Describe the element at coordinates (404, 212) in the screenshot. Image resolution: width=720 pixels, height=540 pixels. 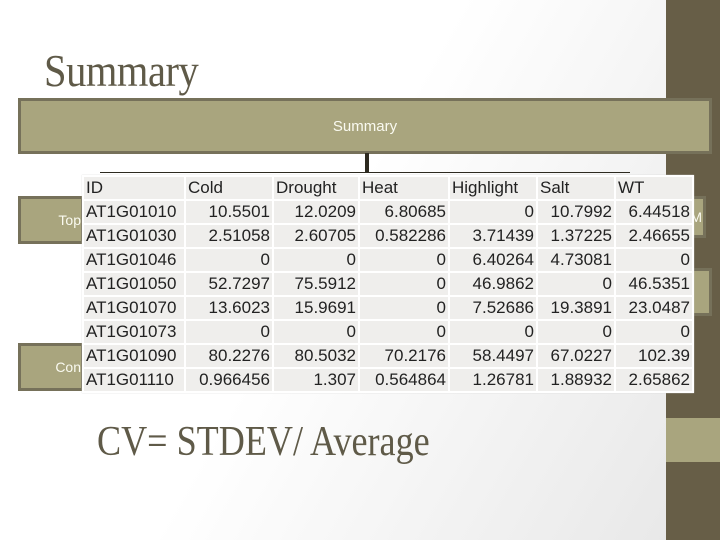
I see `cell-heat: 6.80685` at that location.